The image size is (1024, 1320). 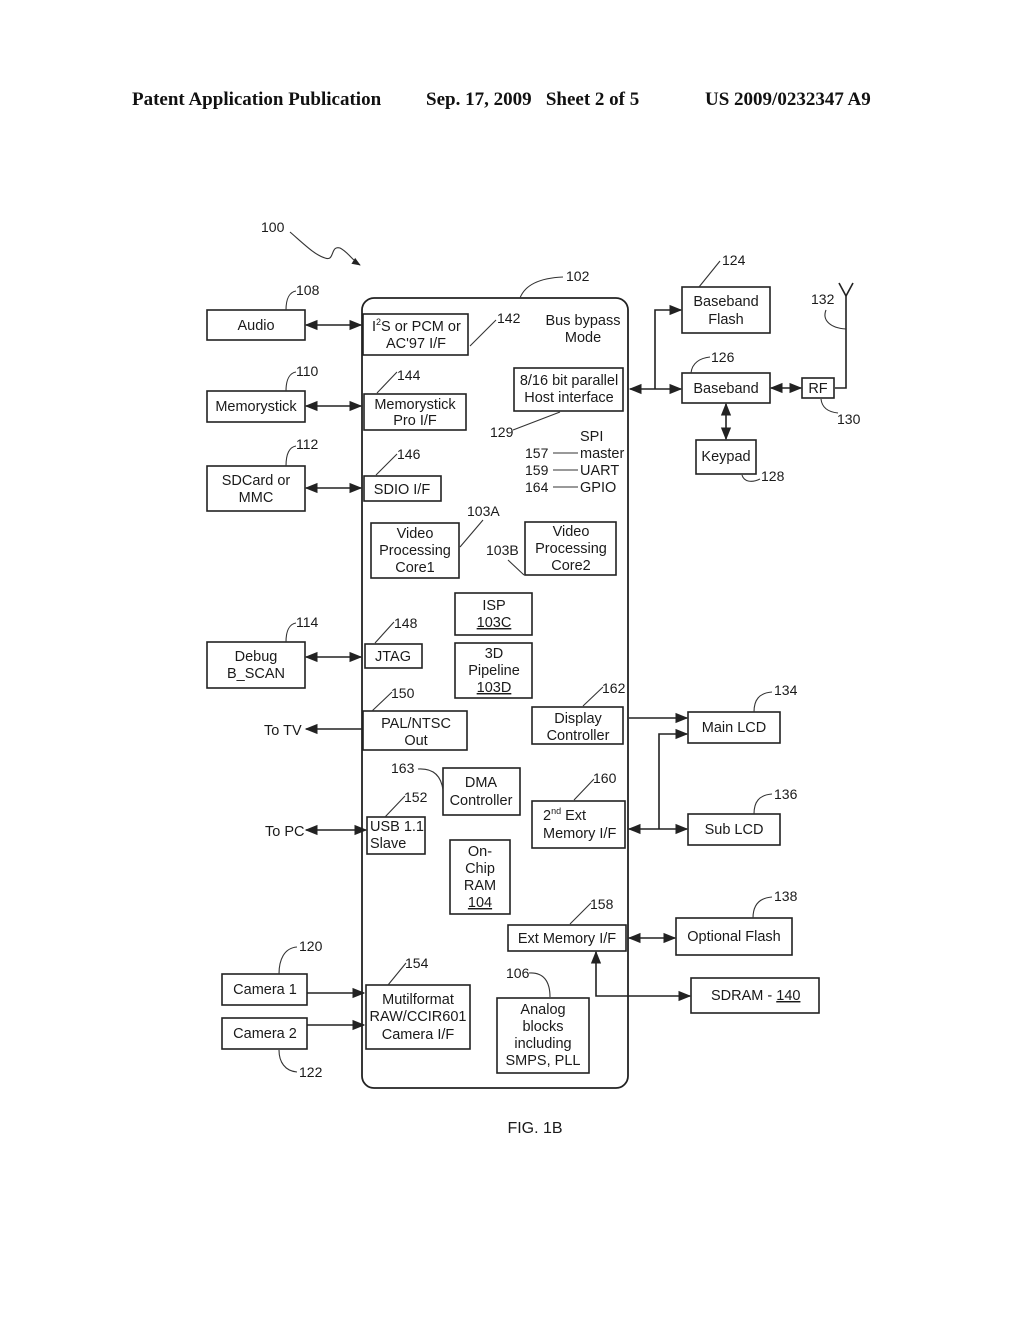 I want to click on svg-text: RF, so click(x=817, y=389).